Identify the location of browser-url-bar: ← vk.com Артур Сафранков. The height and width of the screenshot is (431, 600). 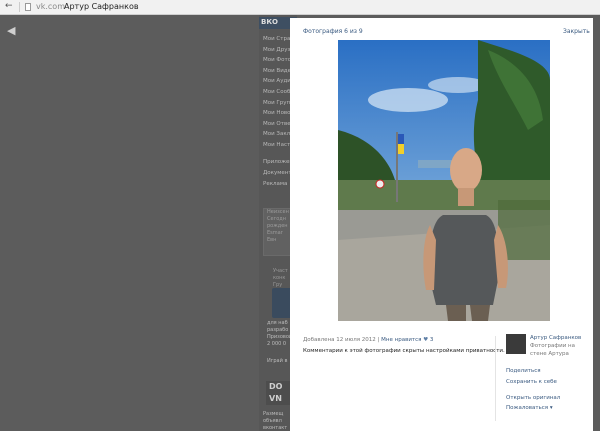
(300, 7).